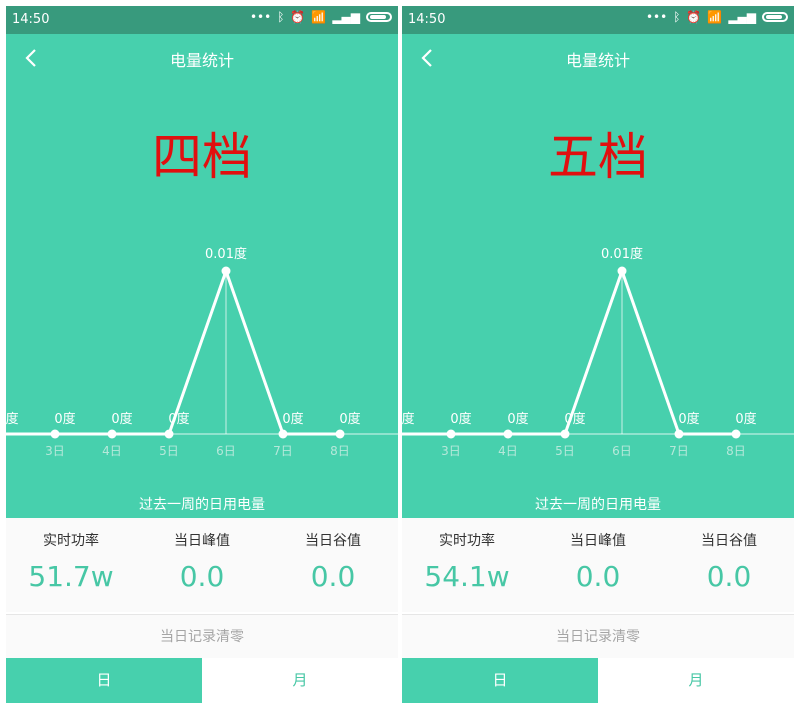 Image resolution: width=800 pixels, height=709 pixels. I want to click on gear-level-label: 五档, so click(598, 157).